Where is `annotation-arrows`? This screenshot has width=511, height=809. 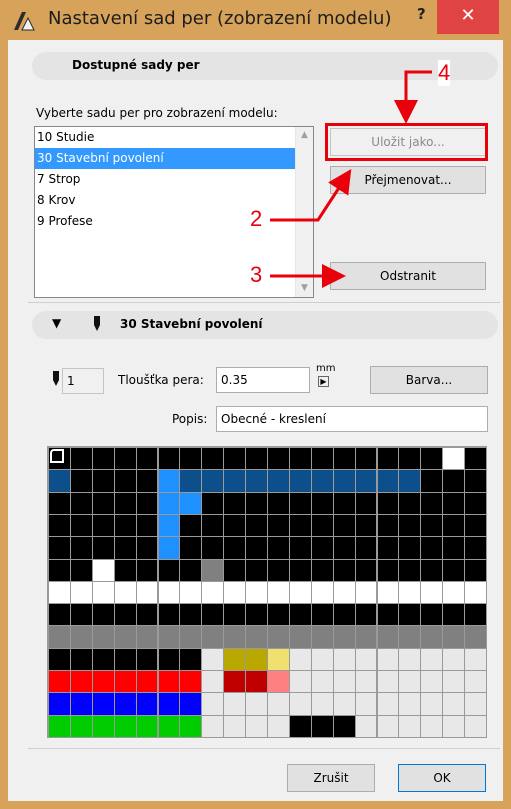
annotation-arrows is located at coordinates (351, 179).